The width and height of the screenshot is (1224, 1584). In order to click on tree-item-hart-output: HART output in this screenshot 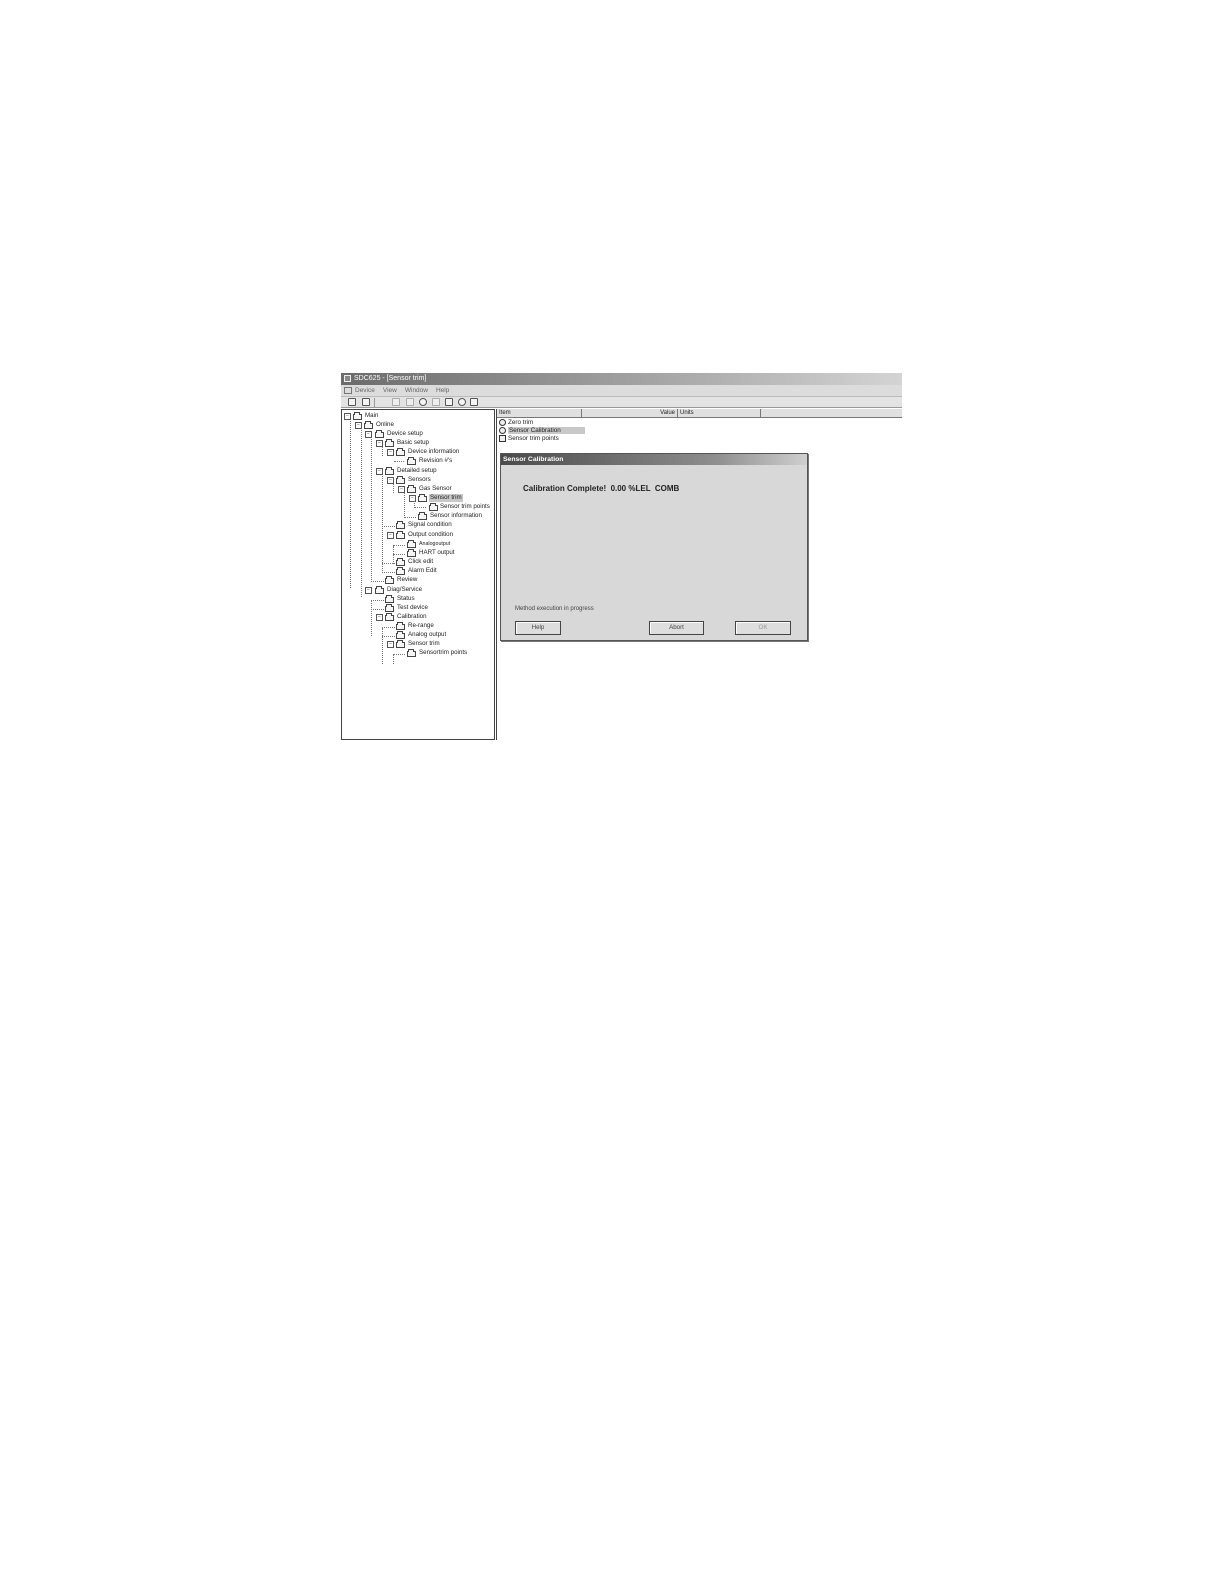, I will do `click(437, 553)`.